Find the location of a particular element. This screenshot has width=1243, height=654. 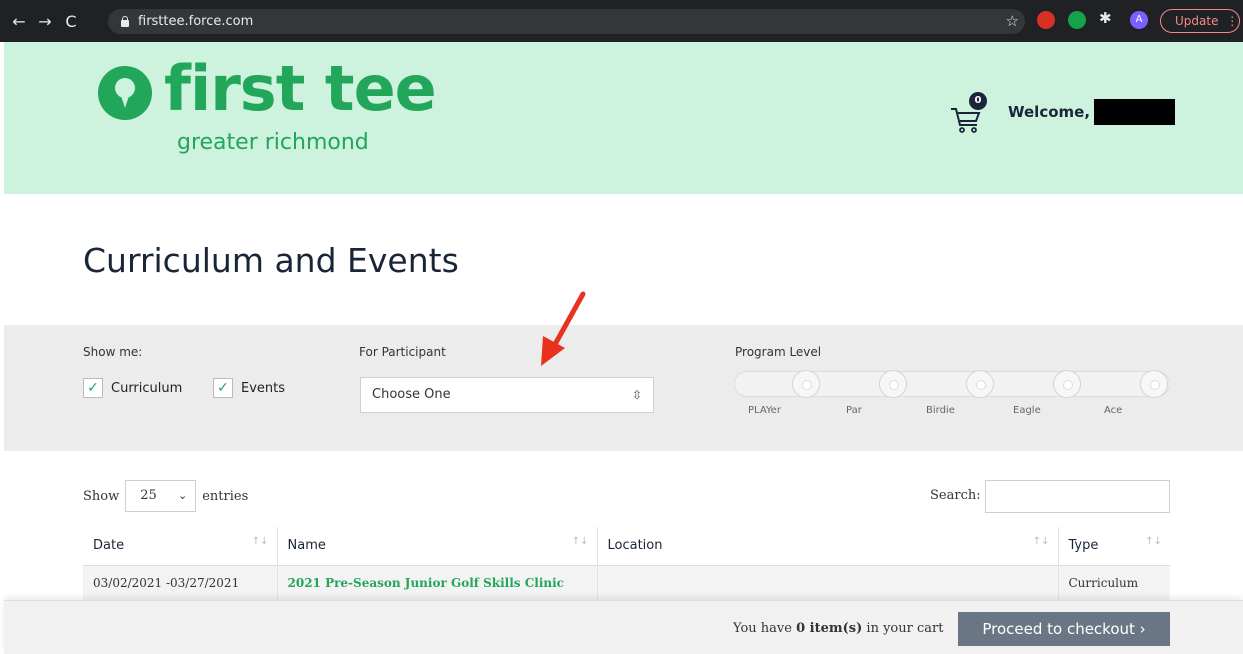

table-header-row: Date ↑↓ Name ↑↓ Location ↑↓ Type ↑↓ is located at coordinates (626, 546).